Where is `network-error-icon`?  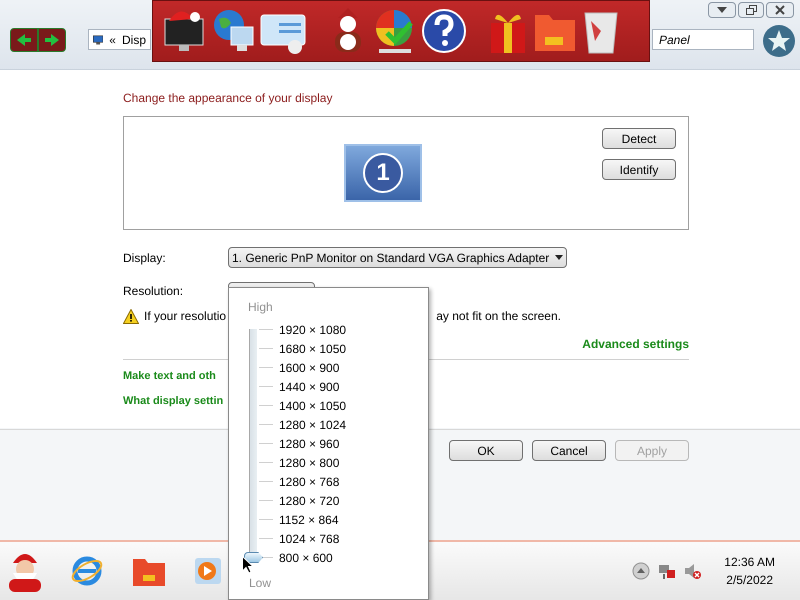 network-error-icon is located at coordinates (667, 571).